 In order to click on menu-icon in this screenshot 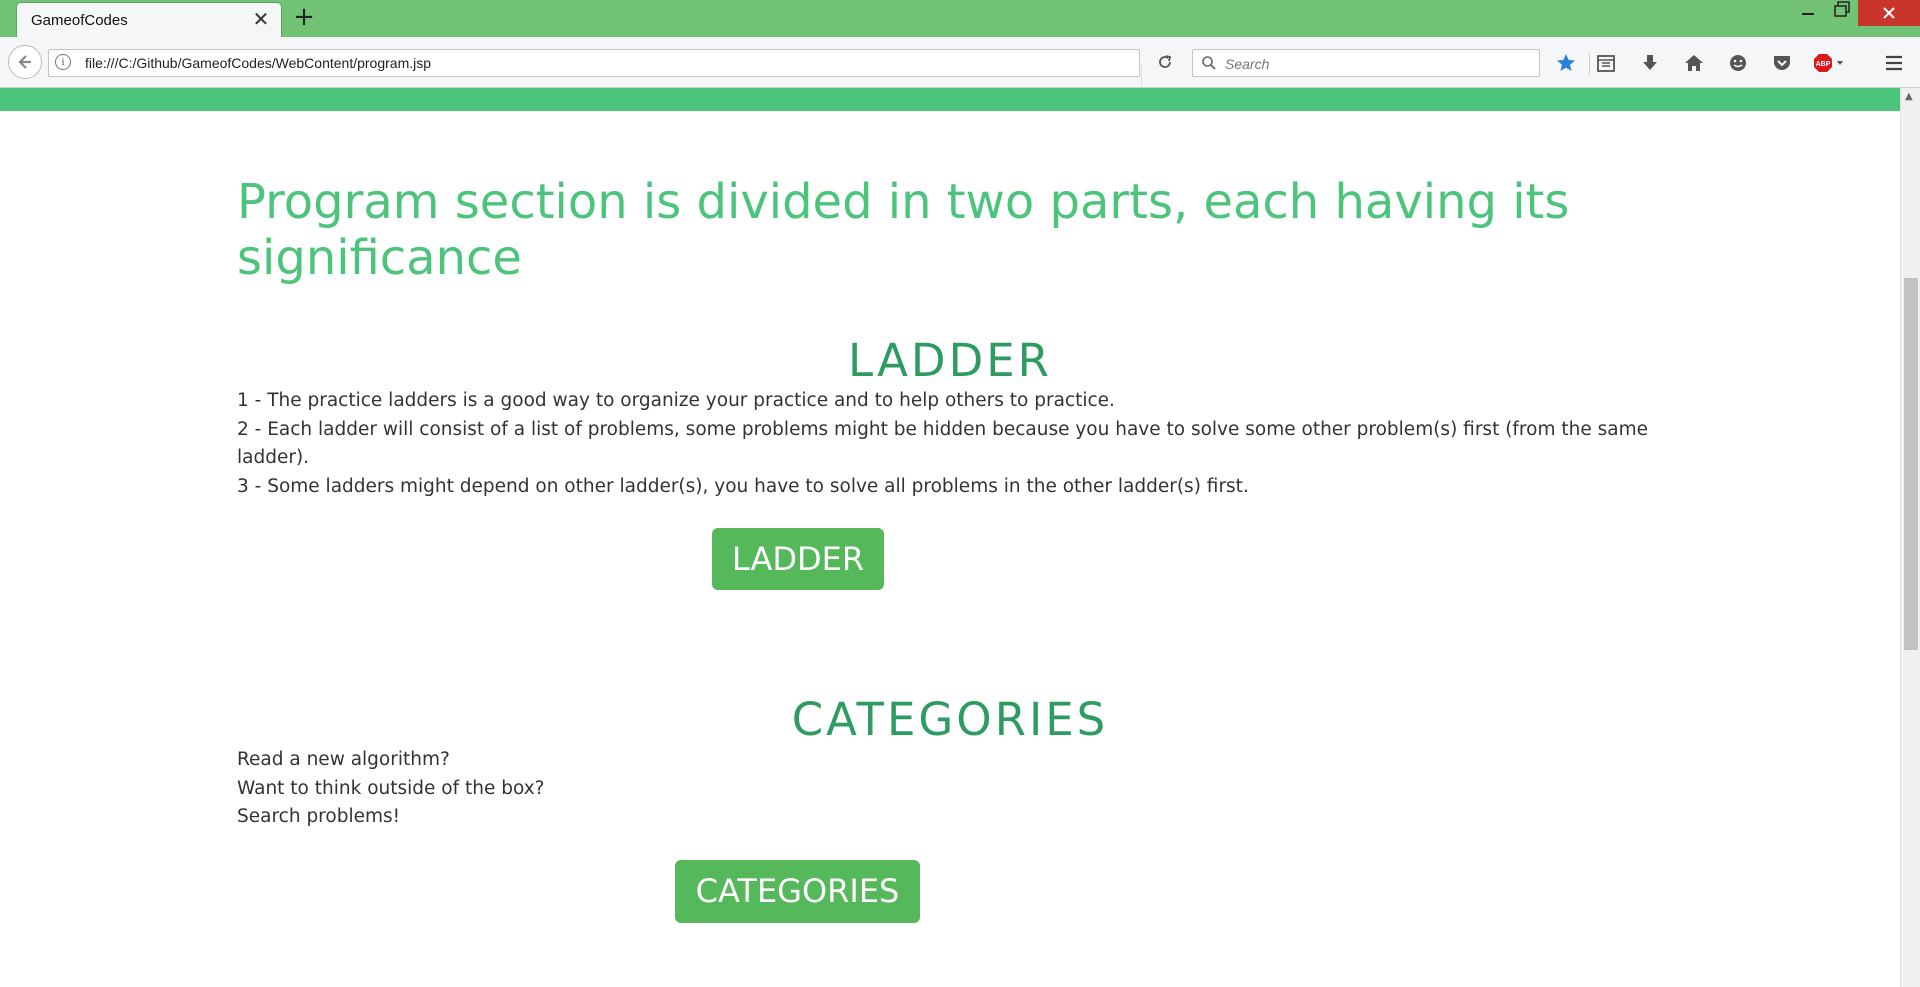, I will do `click(1894, 63)`.